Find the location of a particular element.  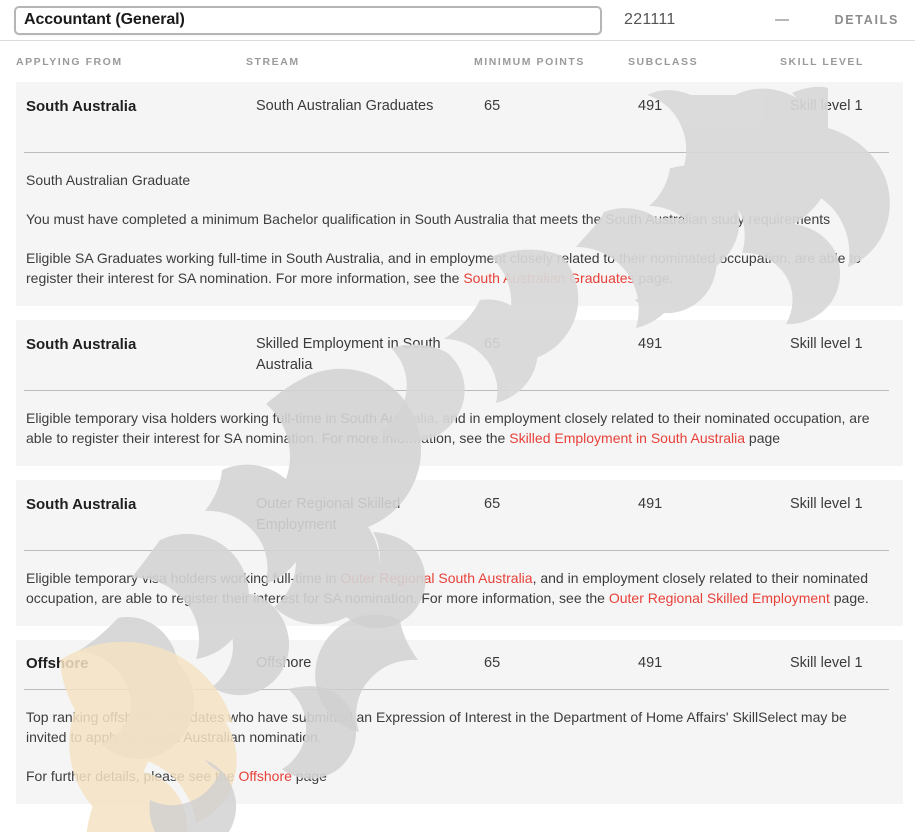

occupation-title-text: Accountant (General) is located at coordinates (104, 19).